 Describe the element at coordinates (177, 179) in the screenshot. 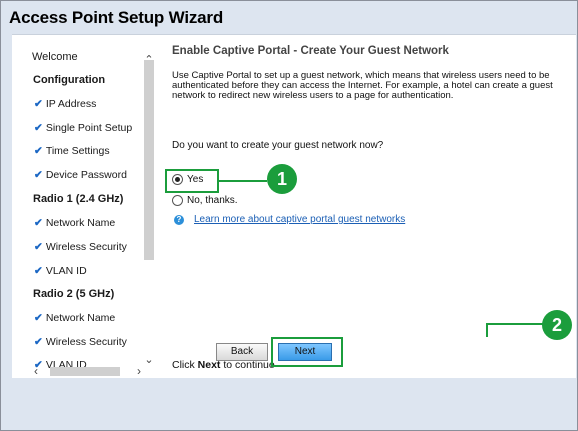

I see `radio-selected-icon` at that location.